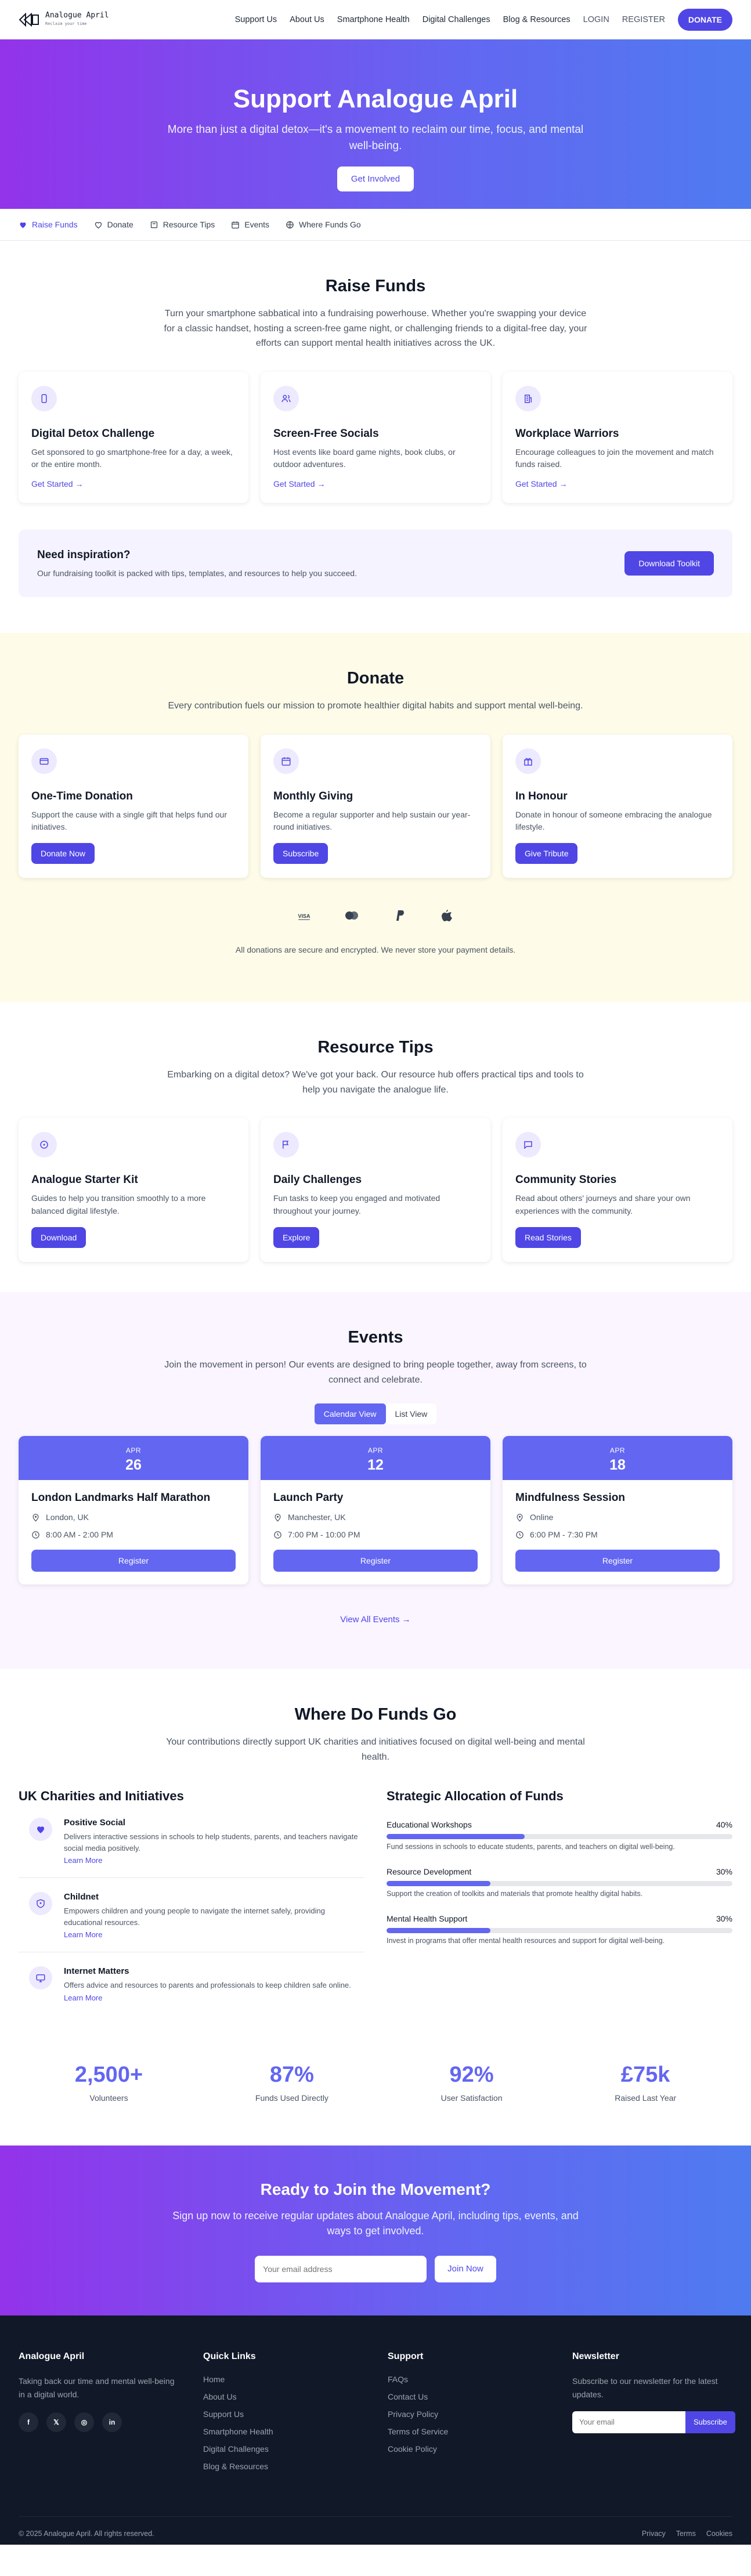 The width and height of the screenshot is (751, 2576). Describe the element at coordinates (472, 2082) in the screenshot. I see `stat-satisfaction: 92% User Satisfaction` at that location.